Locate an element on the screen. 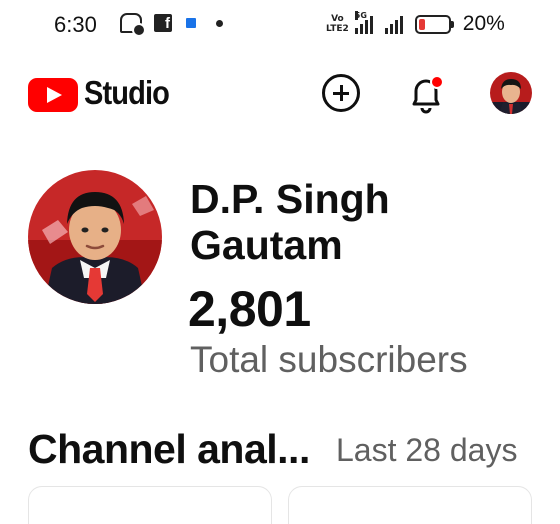 The image size is (560, 524). channel-profile-photo-icon is located at coordinates (95, 237).